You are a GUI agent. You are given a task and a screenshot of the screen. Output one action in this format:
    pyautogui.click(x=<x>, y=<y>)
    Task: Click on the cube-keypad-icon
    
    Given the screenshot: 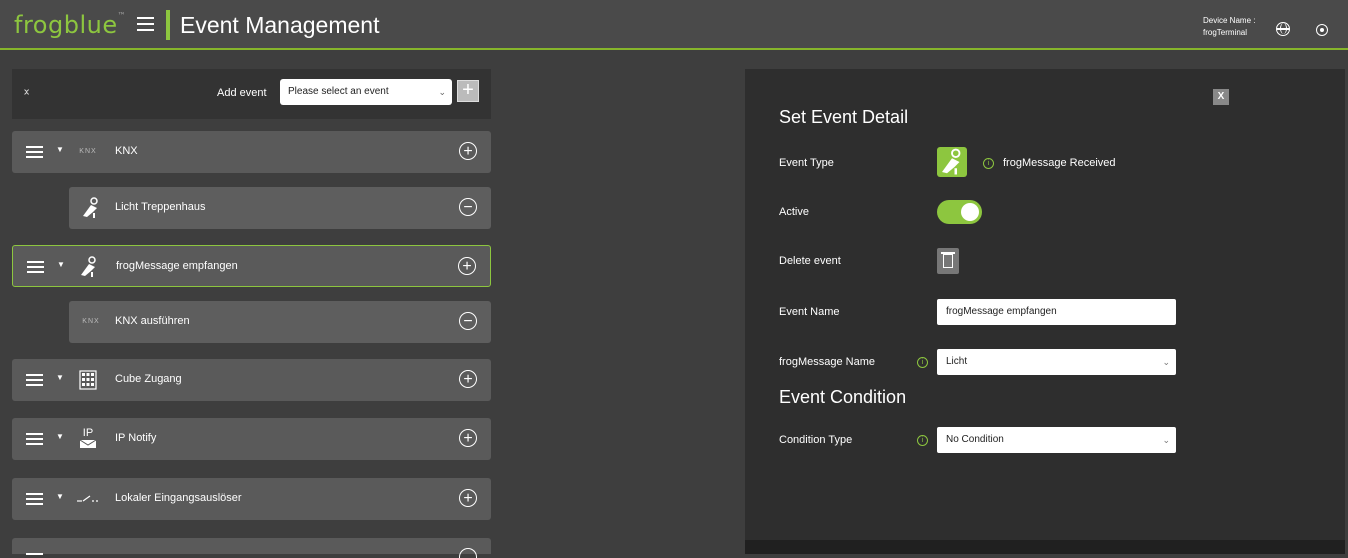 What is the action you would take?
    pyautogui.click(x=88, y=380)
    